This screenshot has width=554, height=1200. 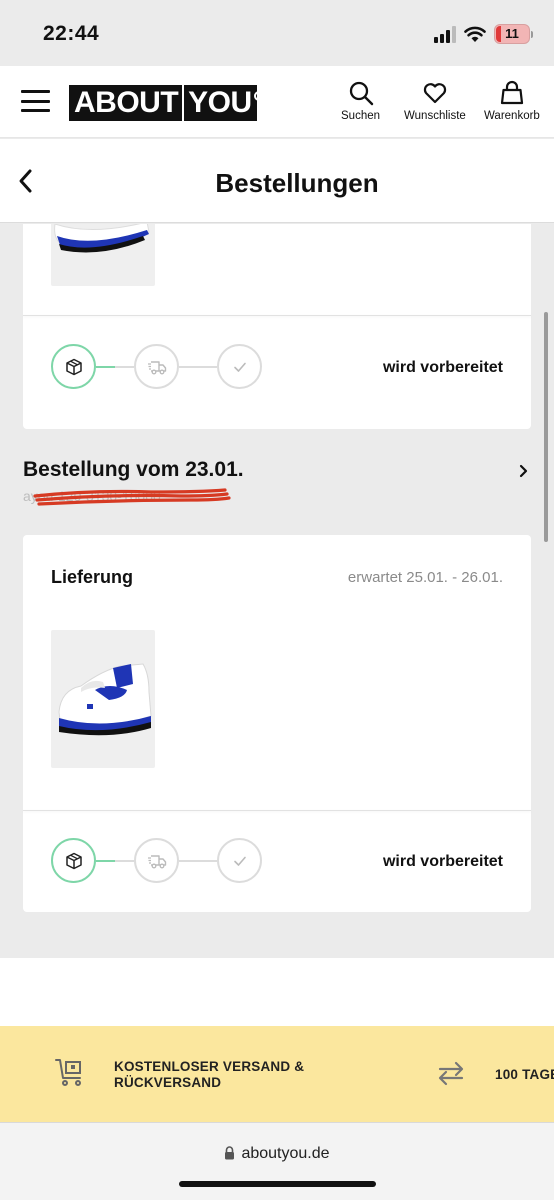 What do you see at coordinates (475, 34) in the screenshot?
I see `wifi-icon` at bounding box center [475, 34].